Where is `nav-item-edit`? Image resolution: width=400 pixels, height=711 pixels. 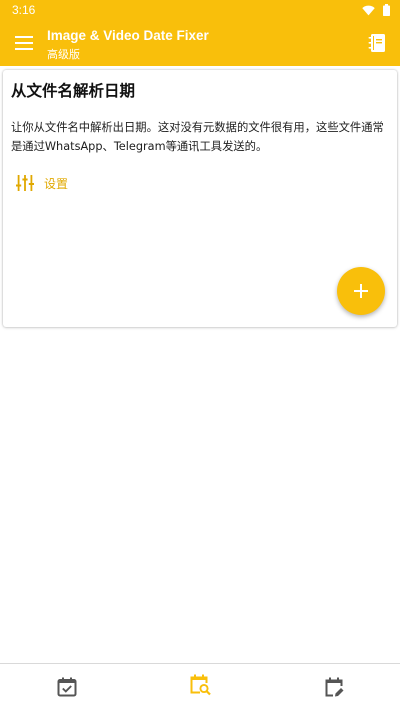 nav-item-edit is located at coordinates (334, 687).